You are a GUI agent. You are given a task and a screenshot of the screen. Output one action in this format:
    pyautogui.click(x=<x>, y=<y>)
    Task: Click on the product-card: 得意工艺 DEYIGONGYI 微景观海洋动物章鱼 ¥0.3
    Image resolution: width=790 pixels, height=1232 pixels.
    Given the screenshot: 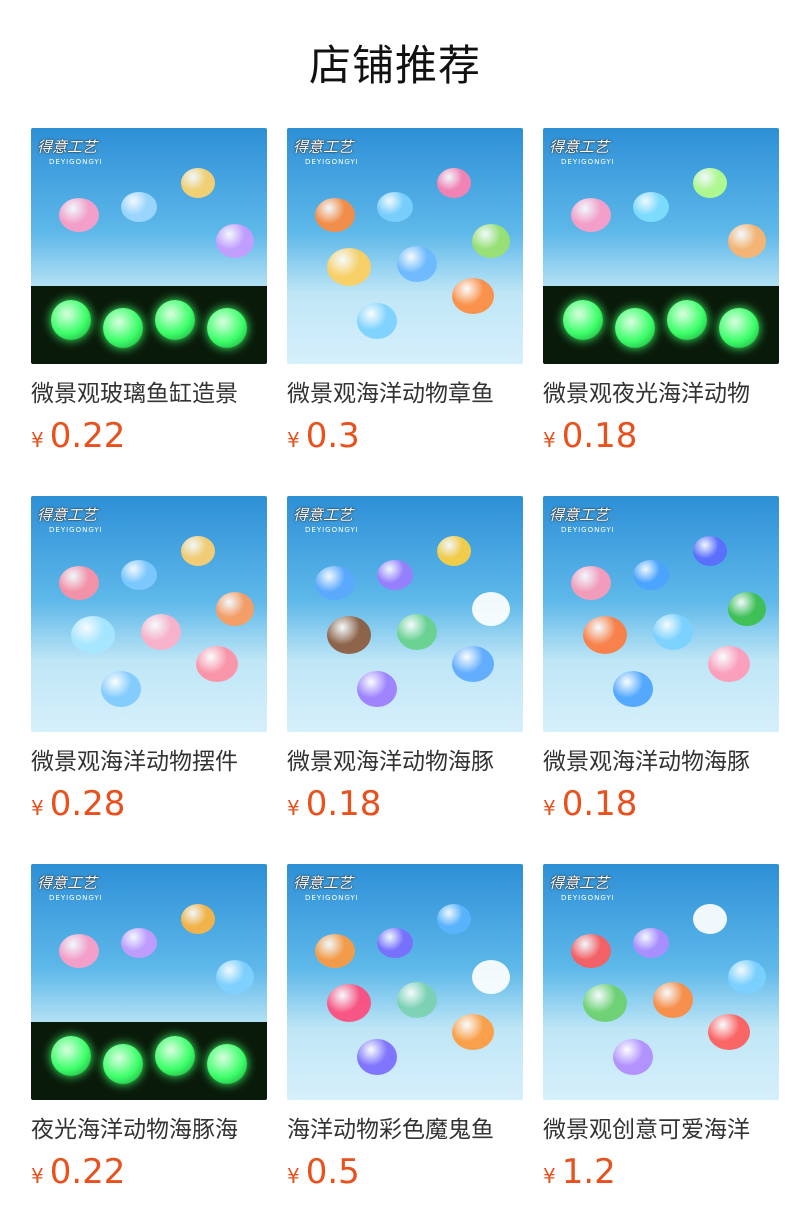 What is the action you would take?
    pyautogui.click(x=405, y=295)
    